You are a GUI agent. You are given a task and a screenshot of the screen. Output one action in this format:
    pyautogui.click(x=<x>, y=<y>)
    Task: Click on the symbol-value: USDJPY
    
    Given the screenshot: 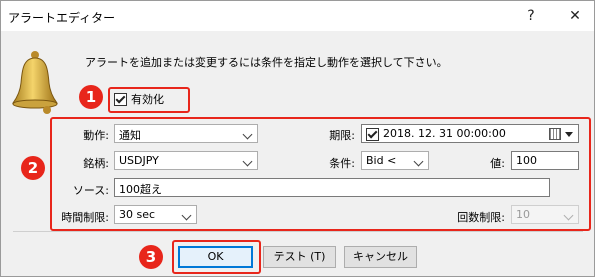 What is the action you would take?
    pyautogui.click(x=139, y=160)
    